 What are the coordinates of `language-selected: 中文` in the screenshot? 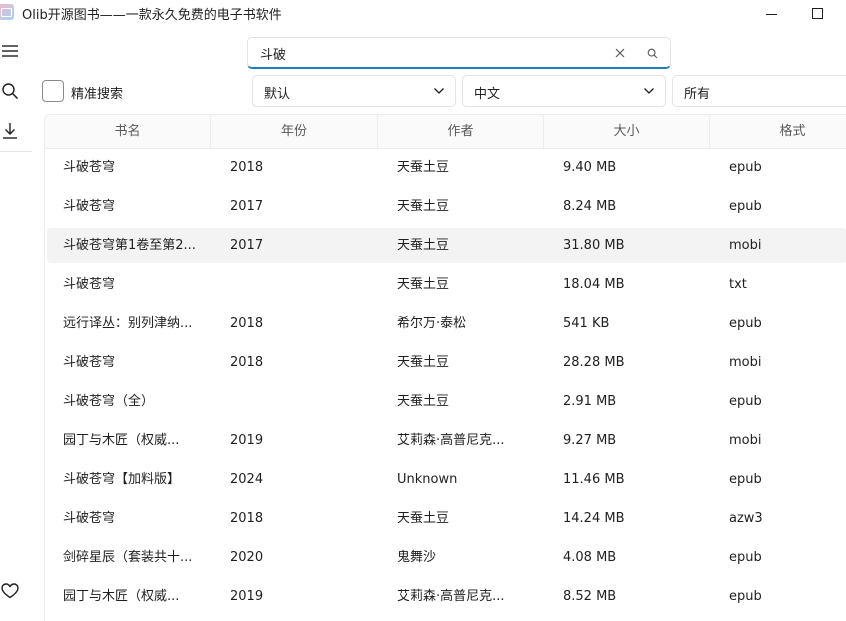 It's located at (487, 94).